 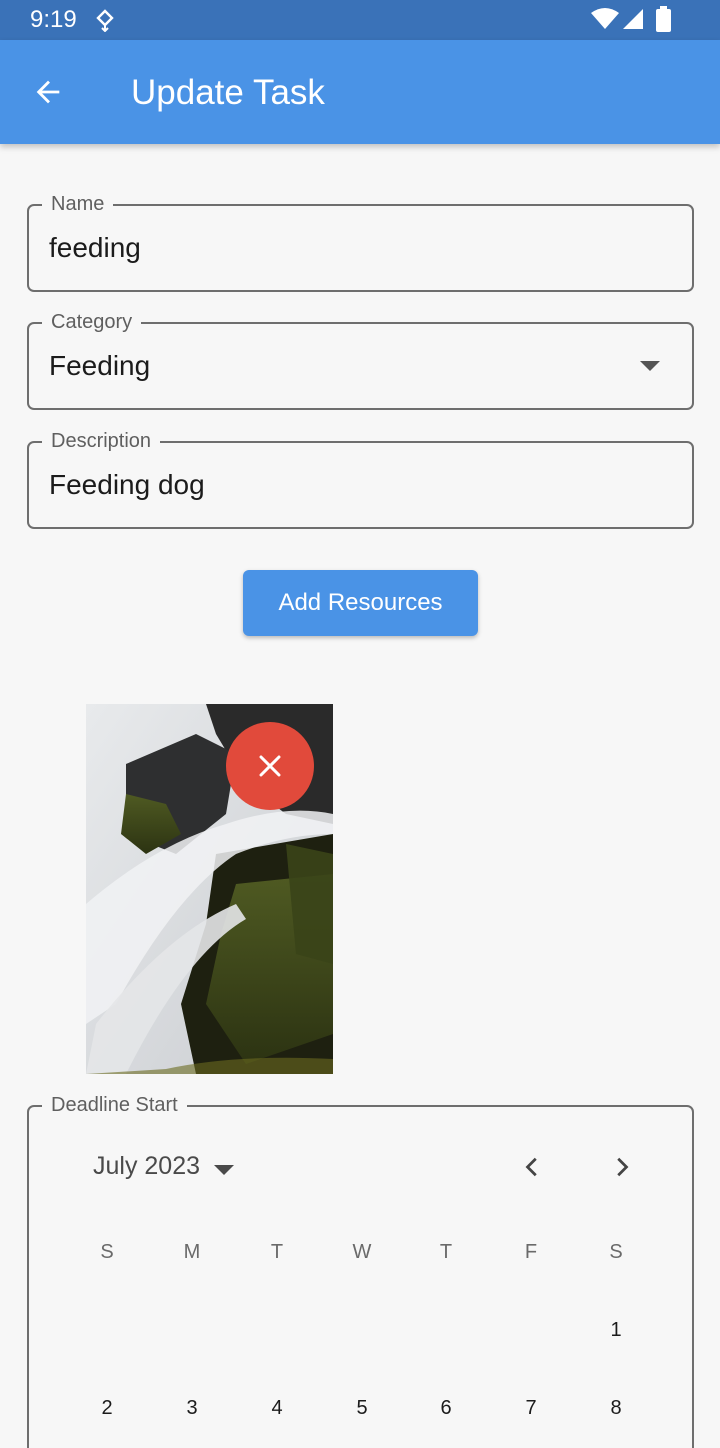 What do you see at coordinates (127, 485) in the screenshot?
I see `description-field-value: Feeding dog` at bounding box center [127, 485].